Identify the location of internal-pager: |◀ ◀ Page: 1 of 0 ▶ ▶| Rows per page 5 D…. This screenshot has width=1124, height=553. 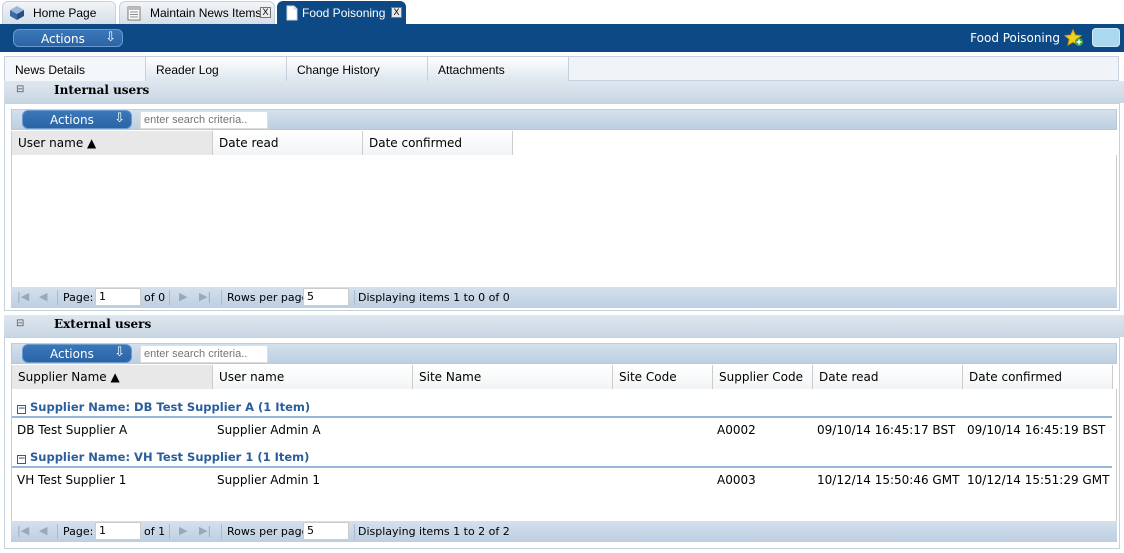
(564, 297).